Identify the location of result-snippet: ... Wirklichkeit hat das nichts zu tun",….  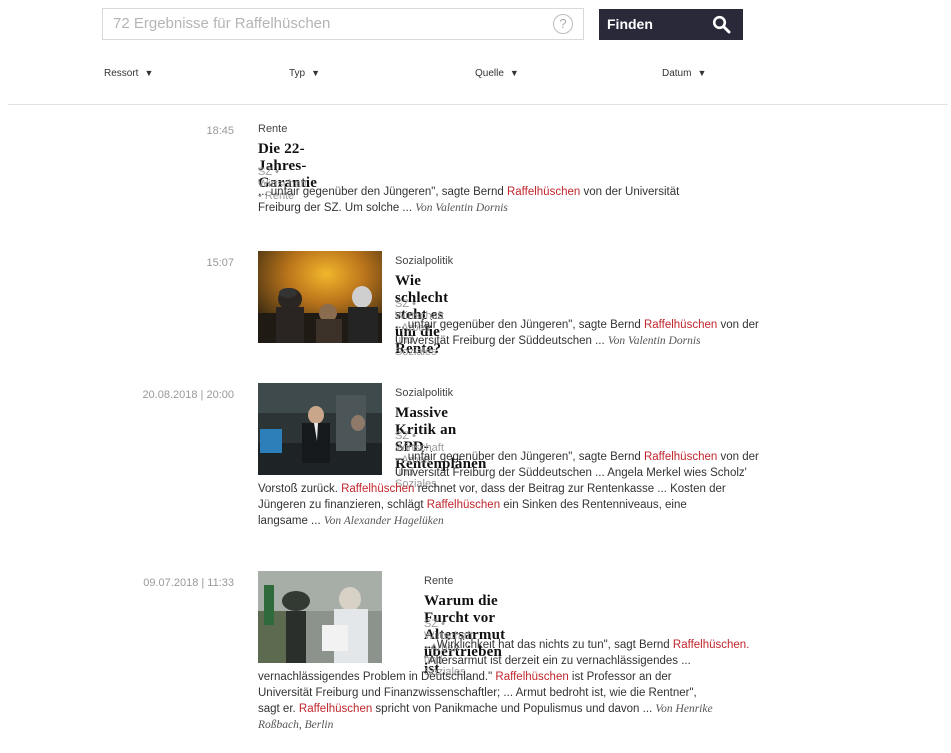
(587, 653).